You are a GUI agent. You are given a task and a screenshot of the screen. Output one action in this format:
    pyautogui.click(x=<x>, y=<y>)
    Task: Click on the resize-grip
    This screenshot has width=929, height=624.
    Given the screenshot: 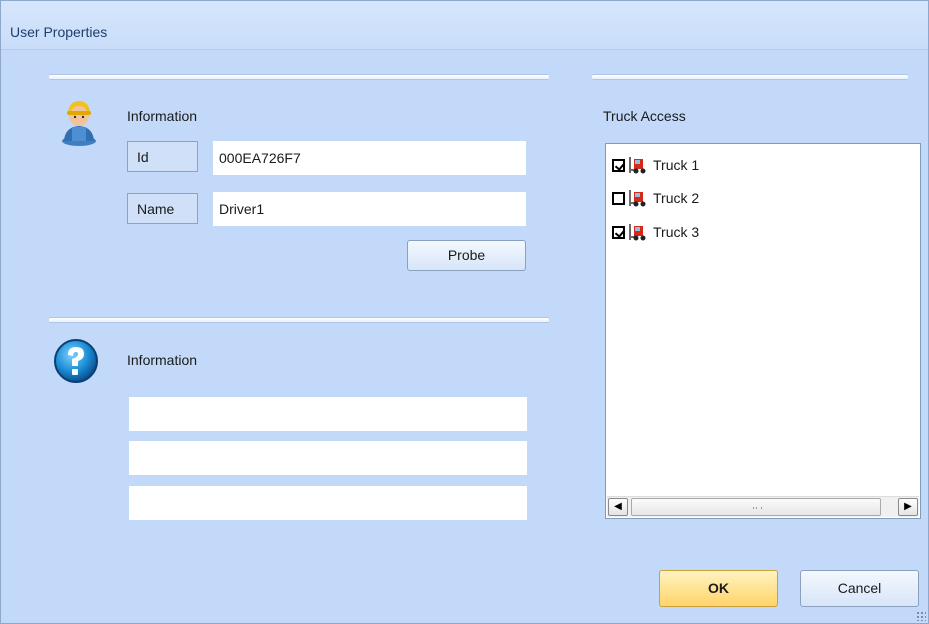 What is the action you would take?
    pyautogui.click(x=921, y=616)
    